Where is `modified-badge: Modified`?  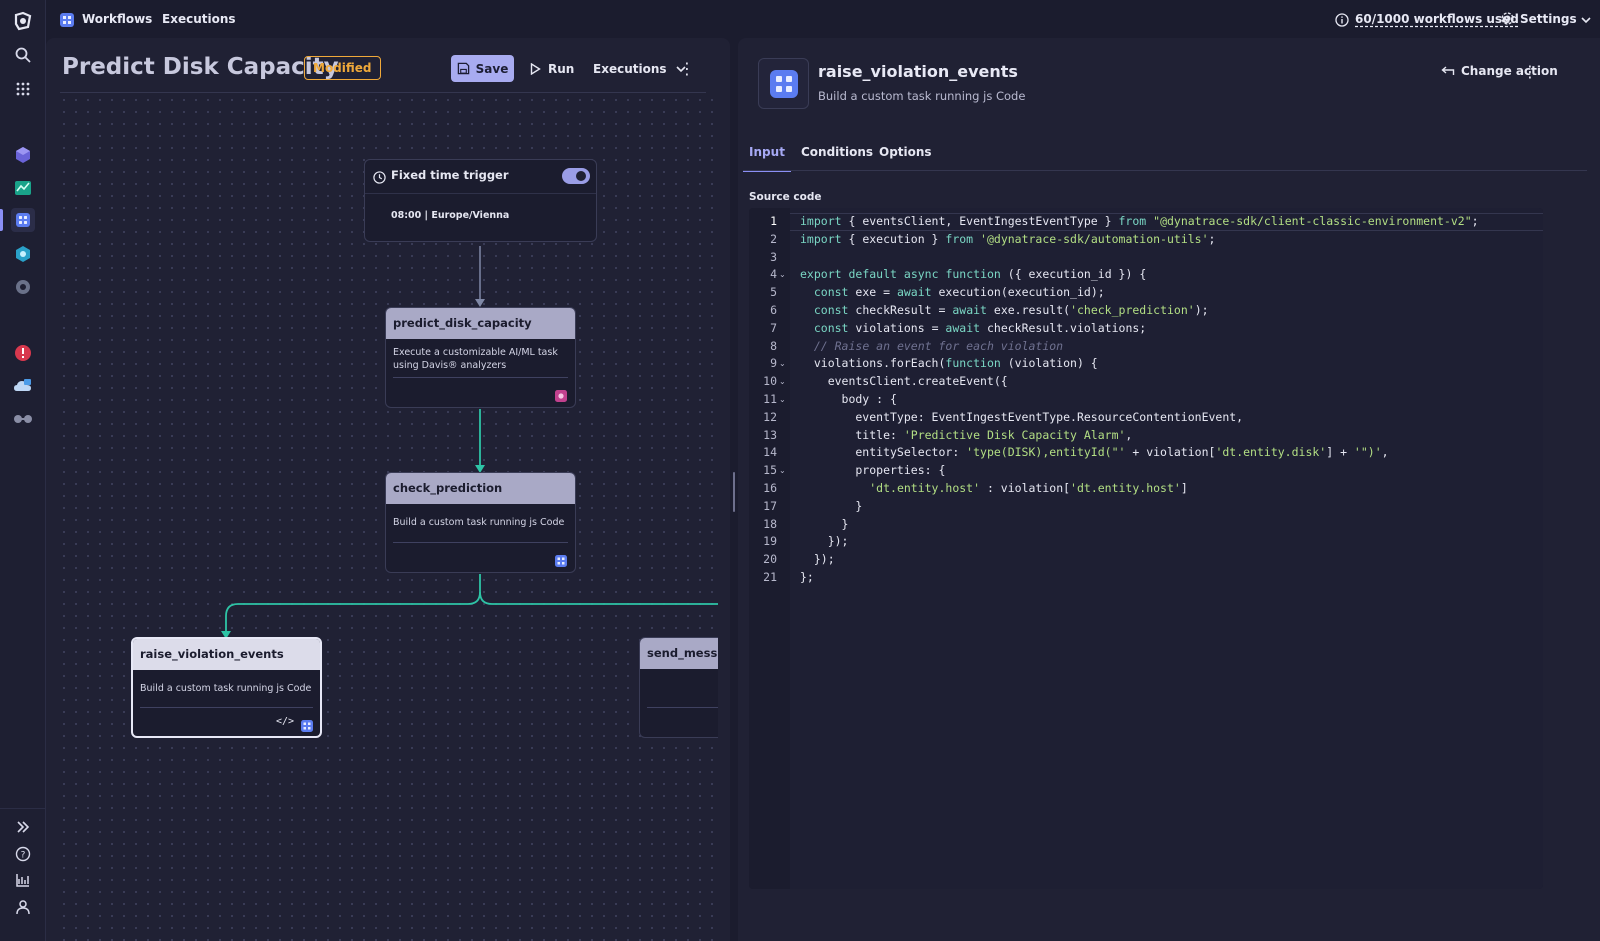 modified-badge: Modified is located at coordinates (342, 68).